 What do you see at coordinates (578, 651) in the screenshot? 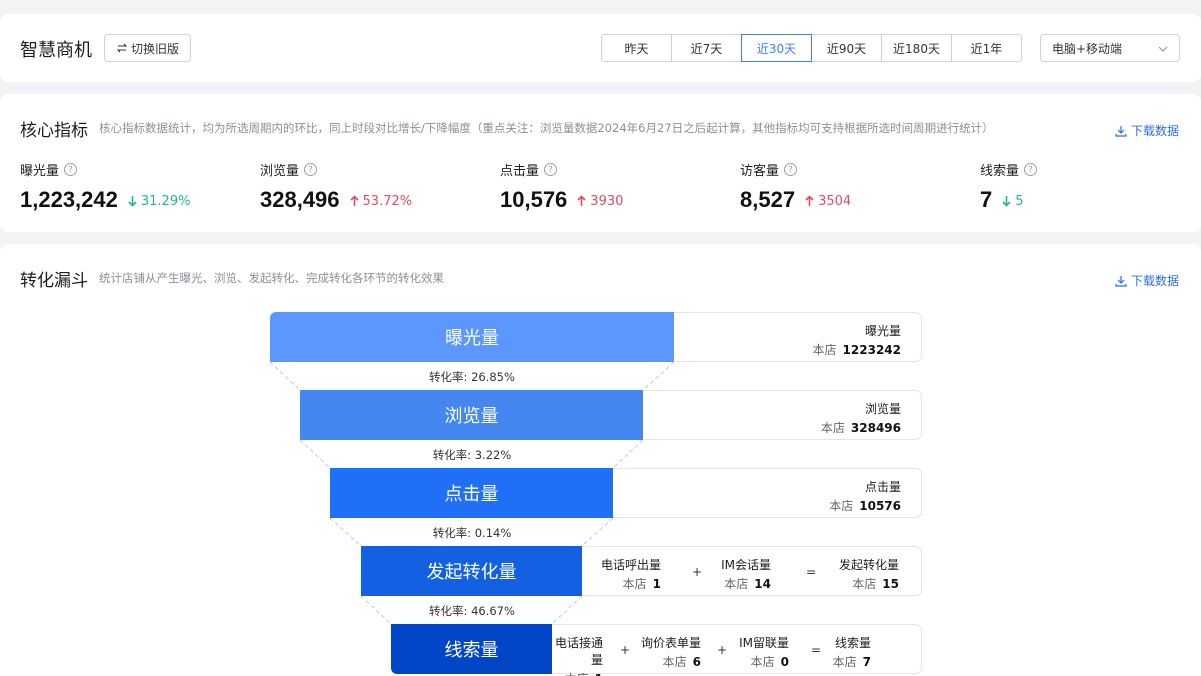
I see `detail-col-name: 电话接通量` at bounding box center [578, 651].